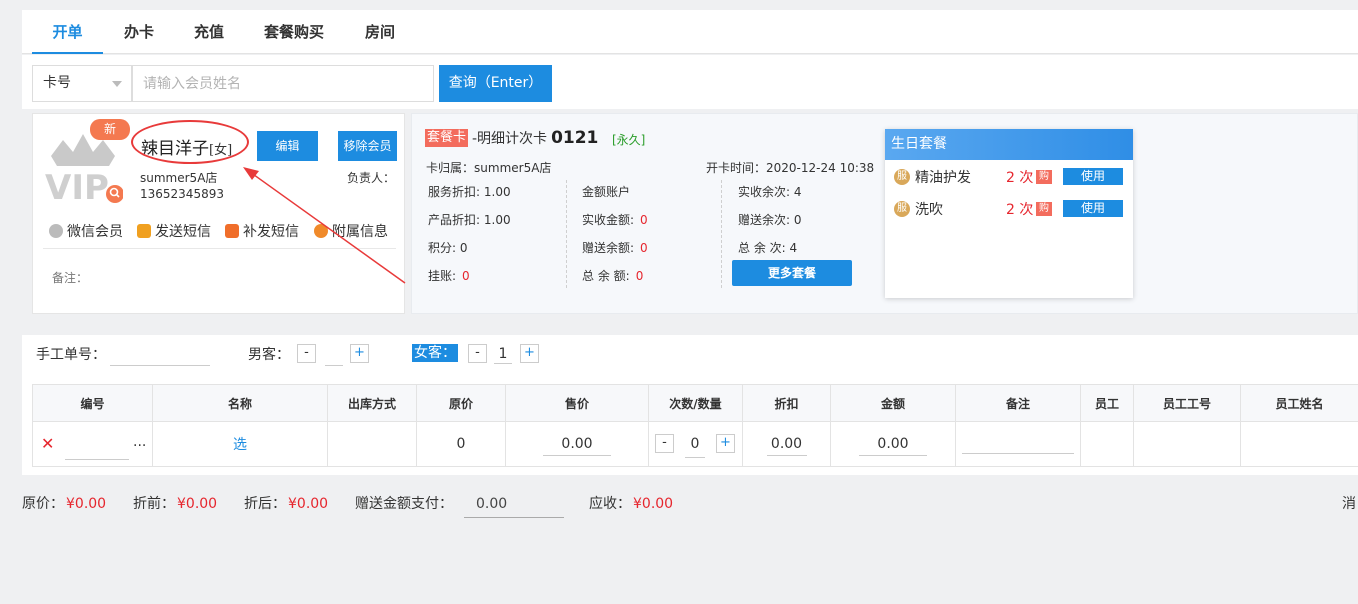 The image size is (1358, 604). Describe the element at coordinates (294, 32) in the screenshot. I see `tab-package-buy: 套餐购买` at that location.